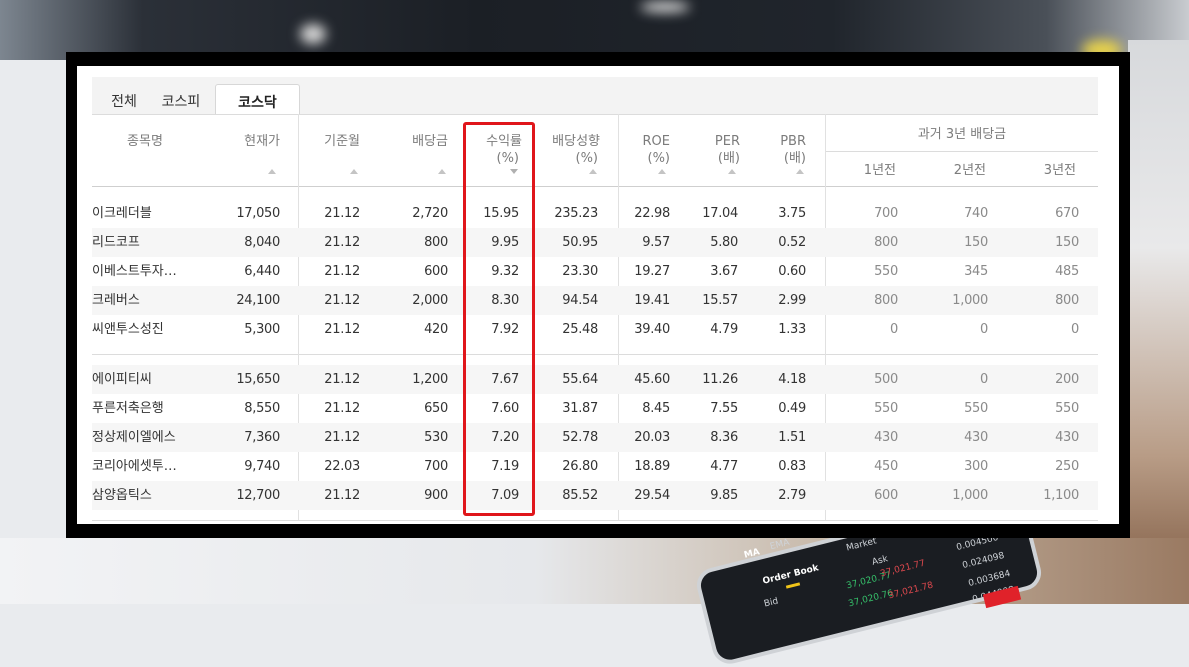 This screenshot has height=667, width=1189. Describe the element at coordinates (262, 329) in the screenshot. I see `cell-price: 5,300` at that location.